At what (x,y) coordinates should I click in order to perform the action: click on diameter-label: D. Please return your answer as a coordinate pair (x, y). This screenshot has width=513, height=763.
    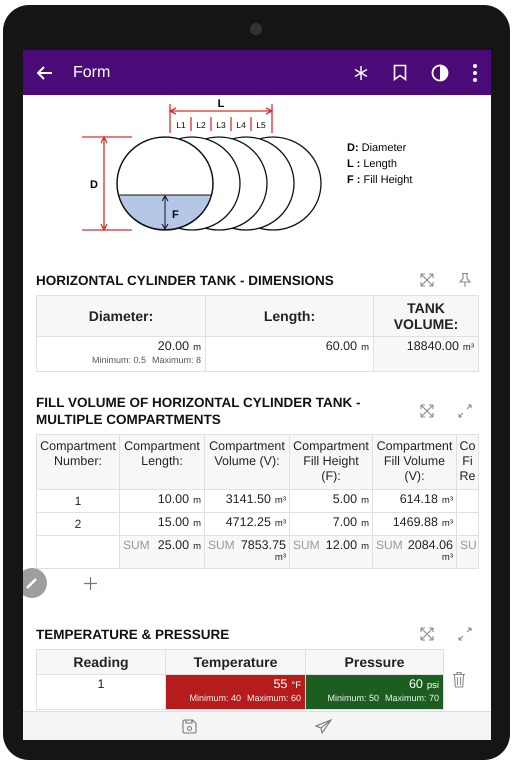
    Looking at the image, I should click on (94, 185).